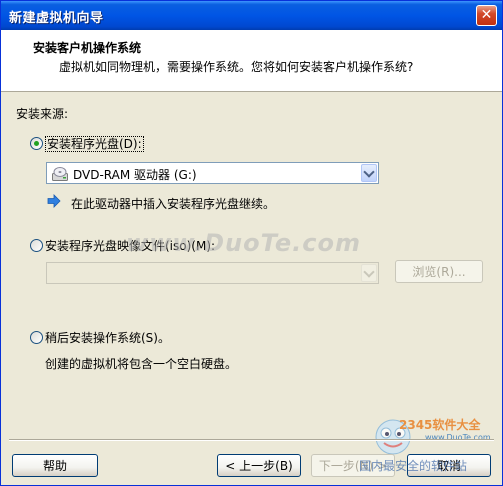 The width and height of the screenshot is (503, 486). Describe the element at coordinates (243, 243) in the screenshot. I see `watermark-text: www.DuoTe.com` at that location.